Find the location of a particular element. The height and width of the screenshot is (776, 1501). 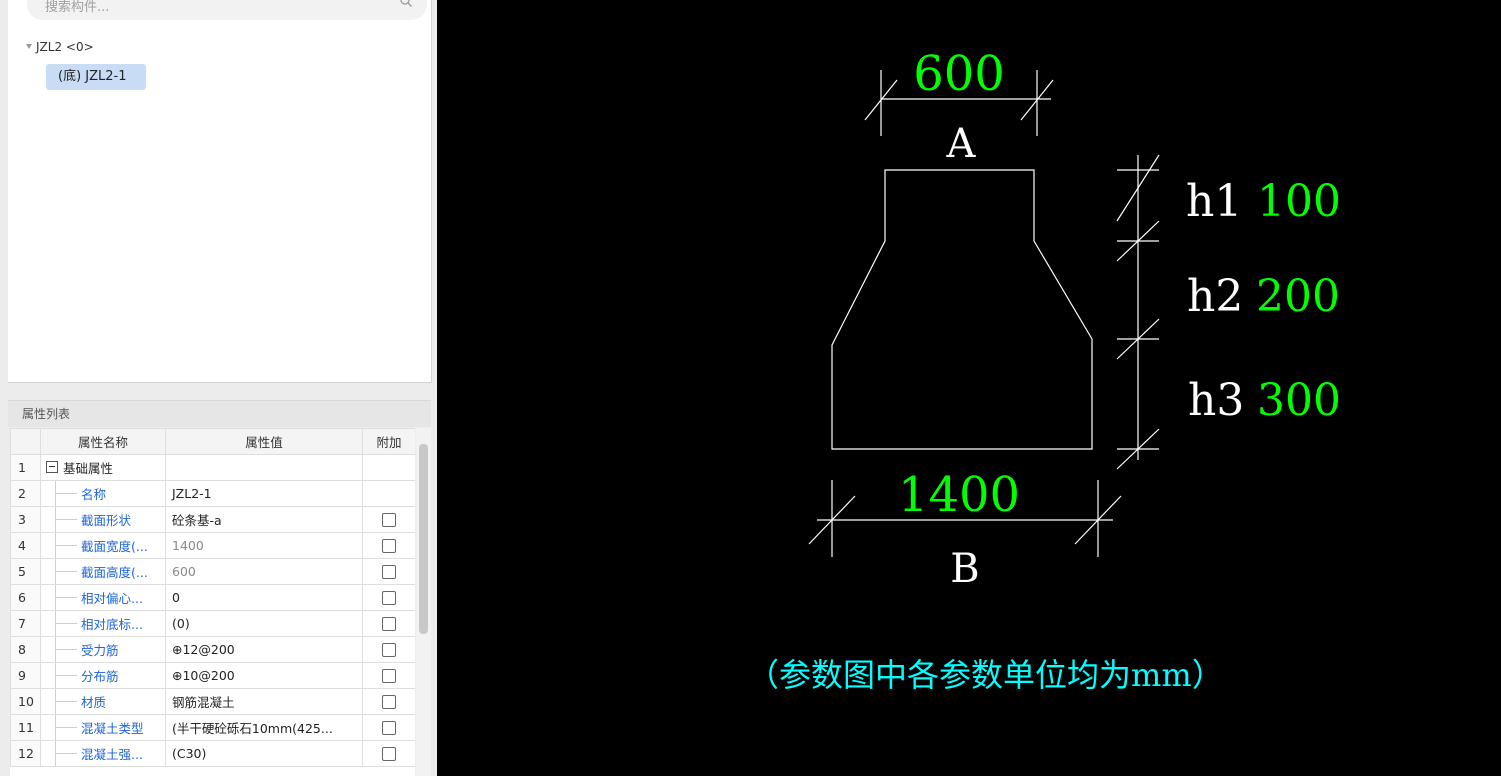

property-value: (C30) is located at coordinates (264, 753).